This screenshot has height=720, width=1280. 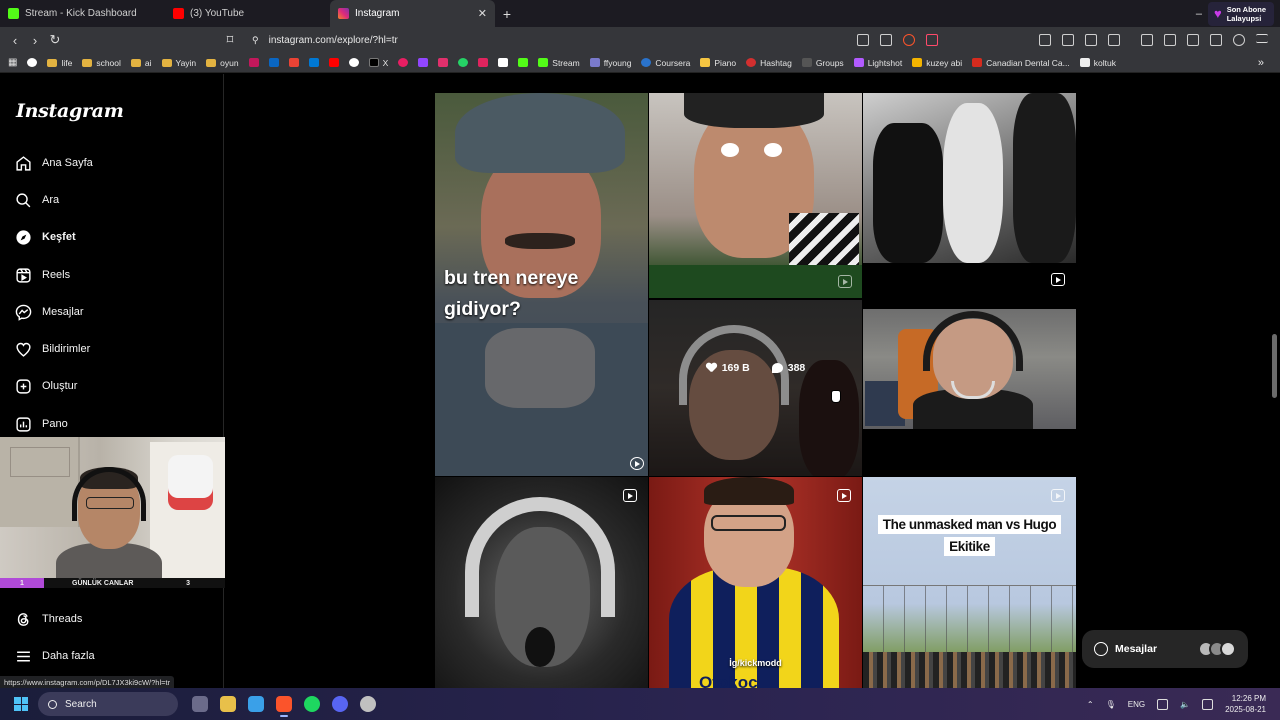 I want to click on nav-notifications: Bildirimler, so click(x=52, y=349).